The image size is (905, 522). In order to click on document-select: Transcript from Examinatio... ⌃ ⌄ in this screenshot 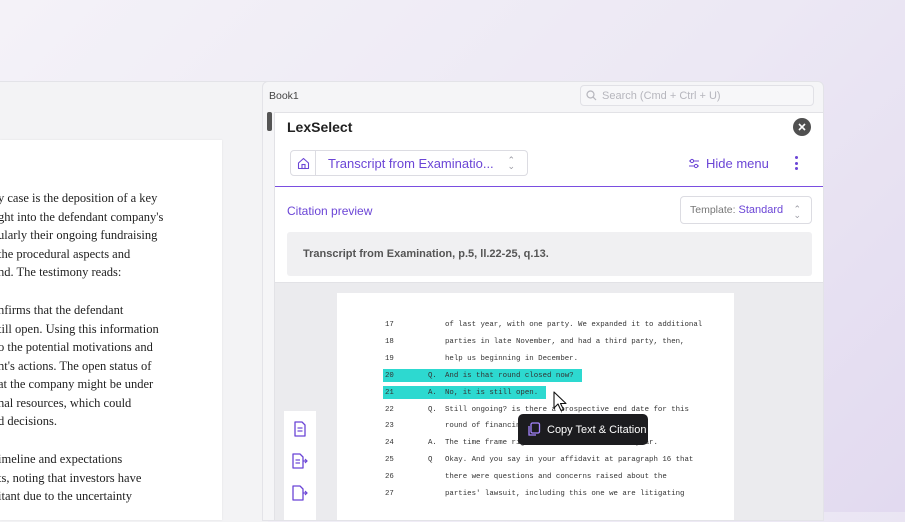, I will do `click(422, 163)`.